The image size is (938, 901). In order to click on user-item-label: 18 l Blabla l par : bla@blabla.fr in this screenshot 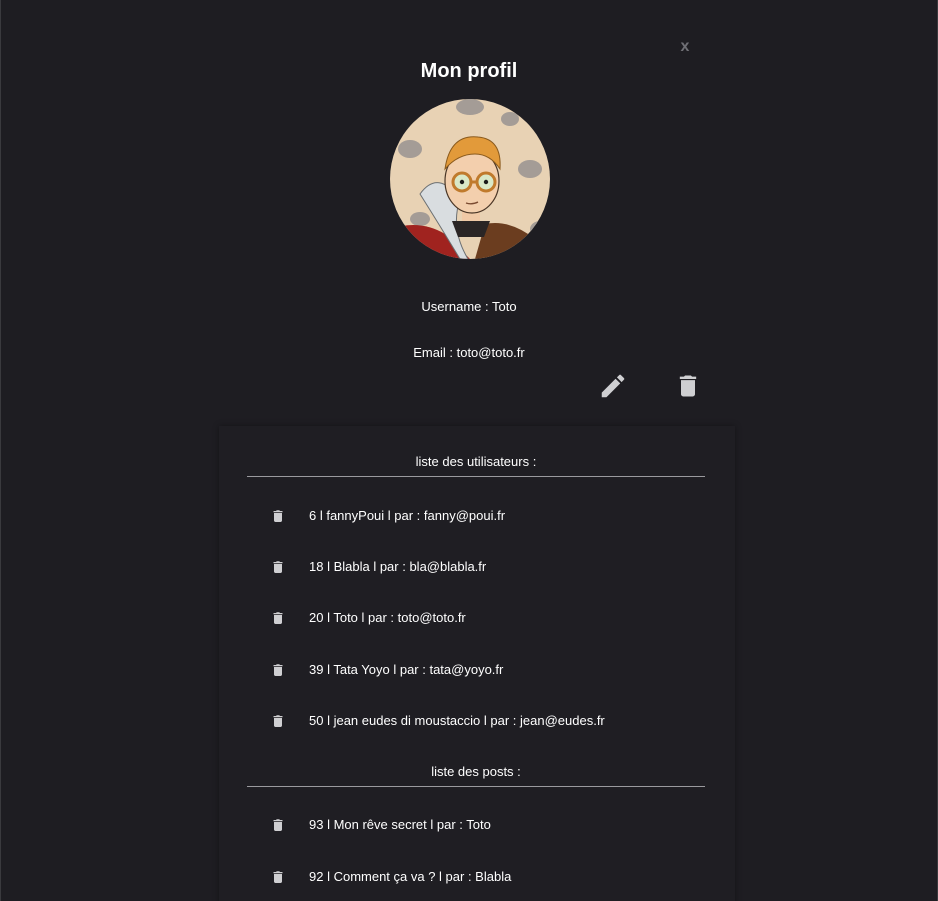, I will do `click(398, 567)`.